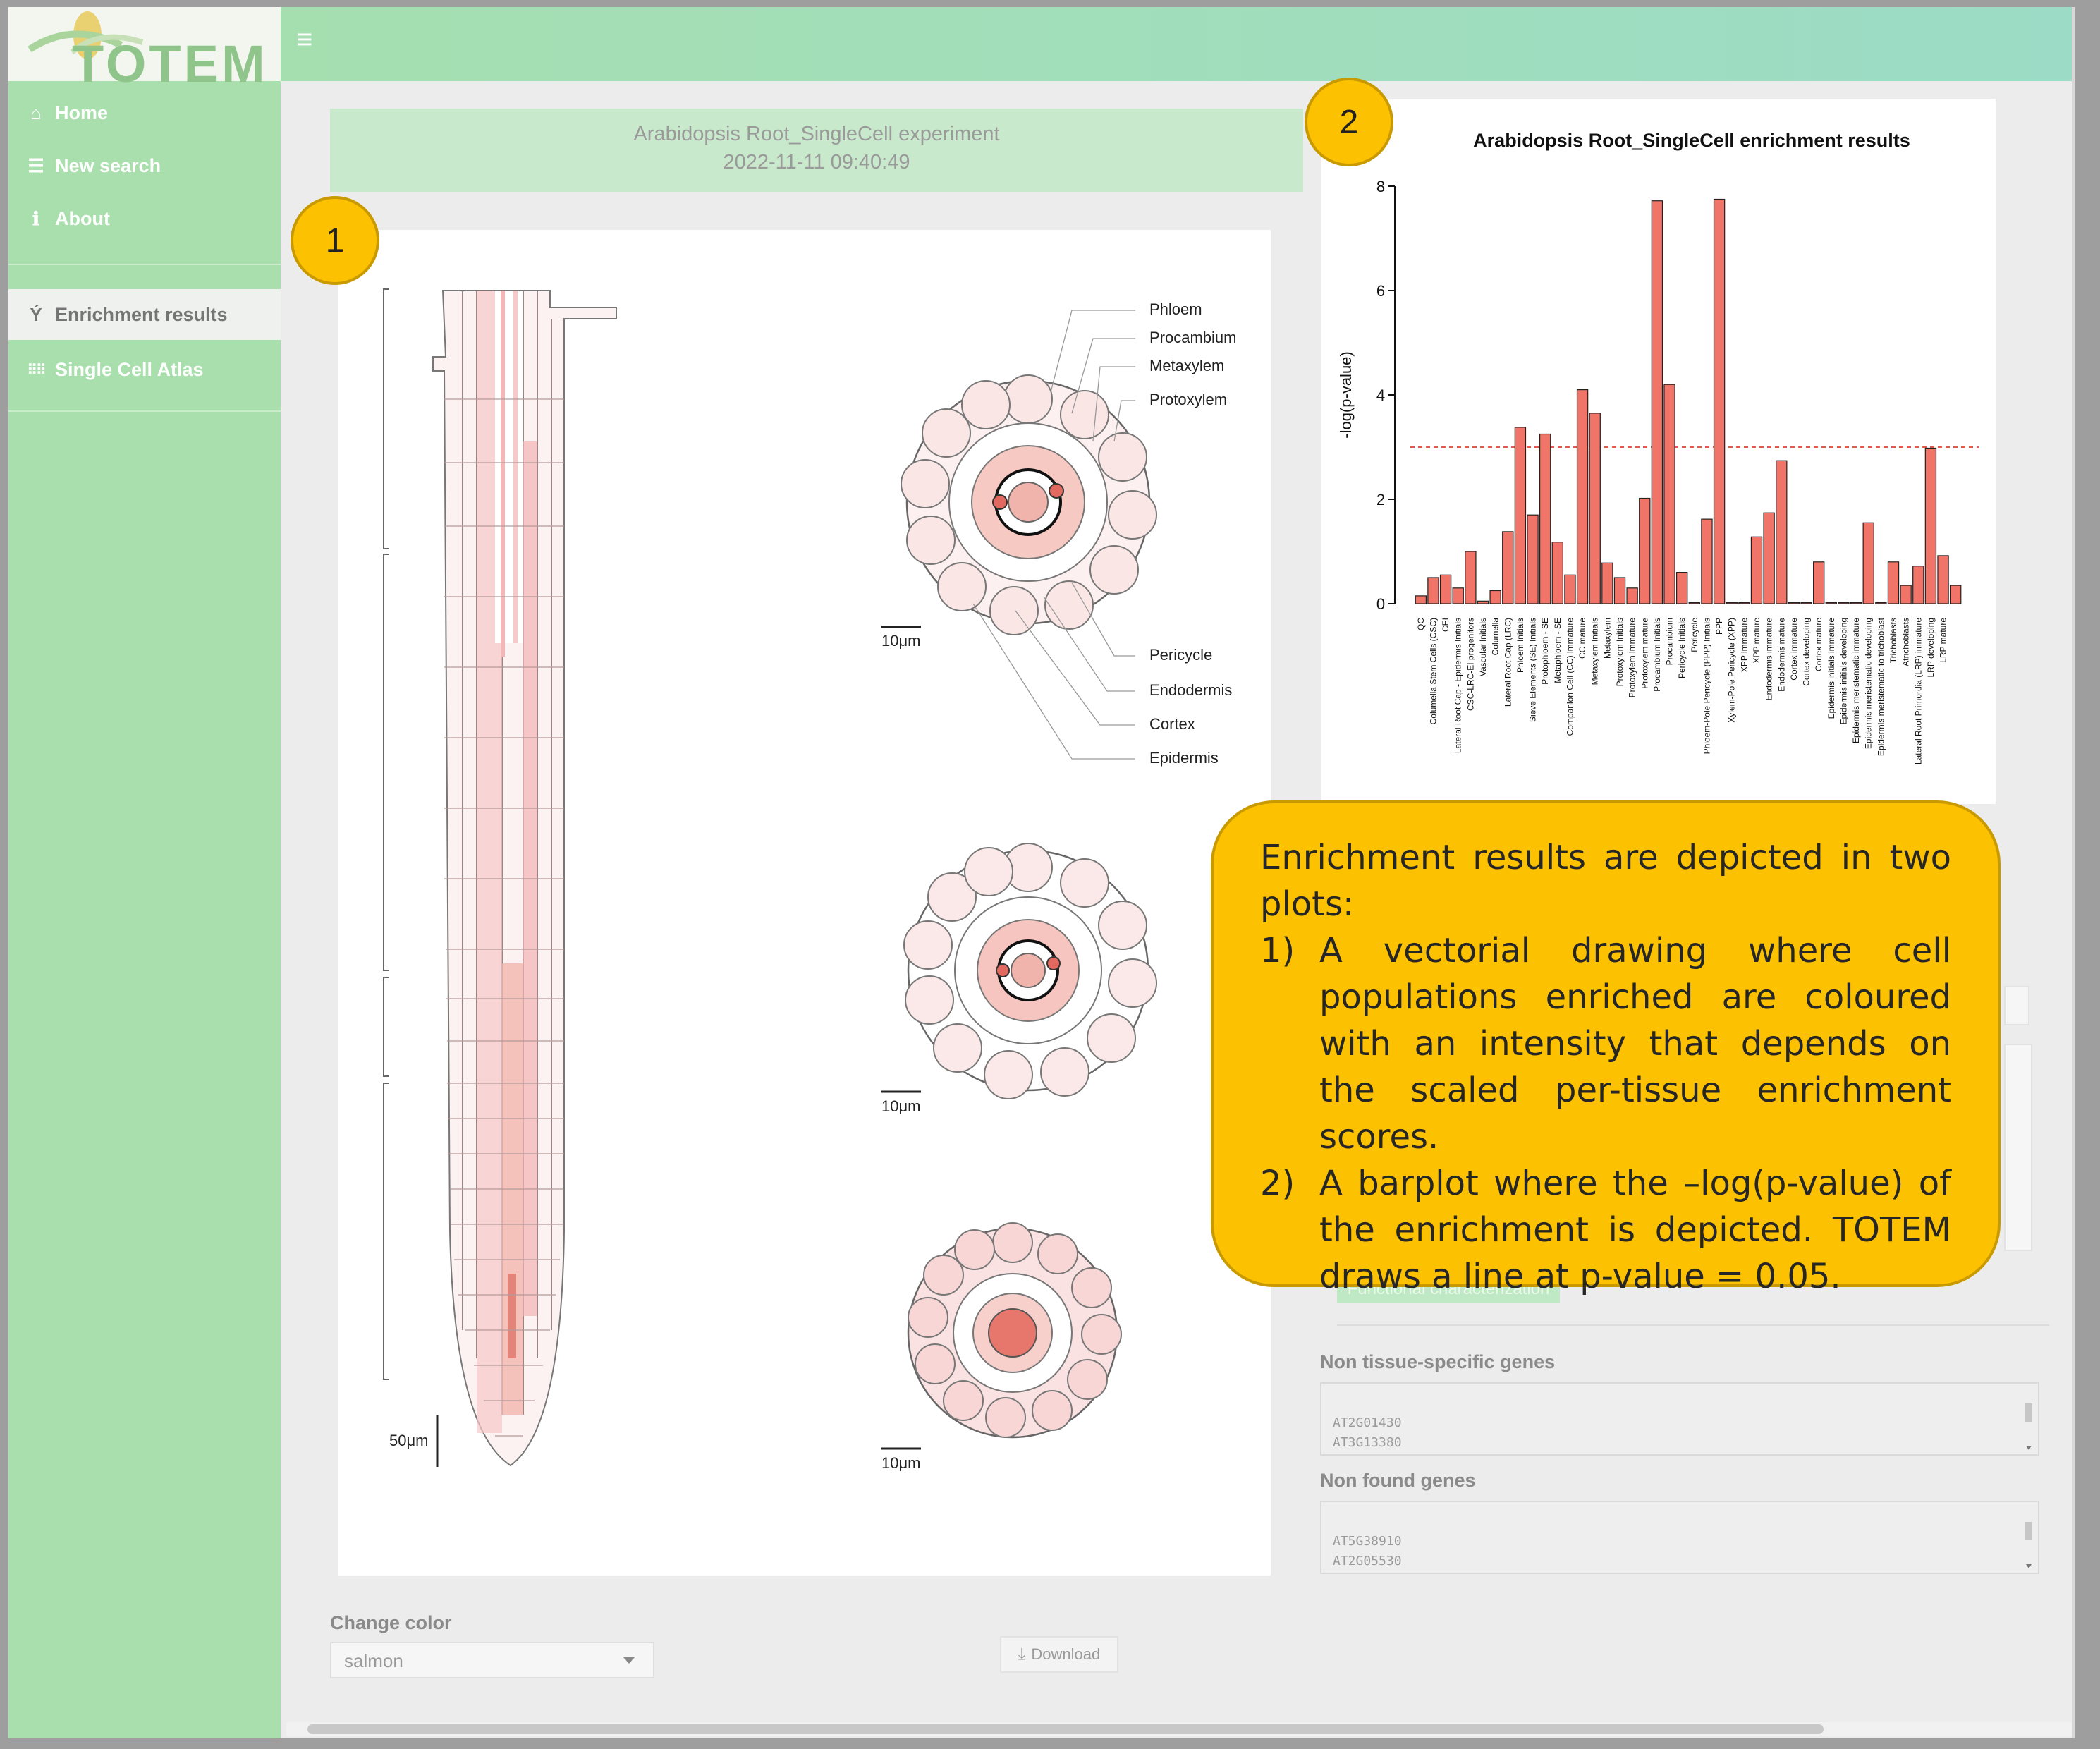 The height and width of the screenshot is (1749, 2100). Describe the element at coordinates (36, 165) in the screenshot. I see `database-icon: ☰` at that location.